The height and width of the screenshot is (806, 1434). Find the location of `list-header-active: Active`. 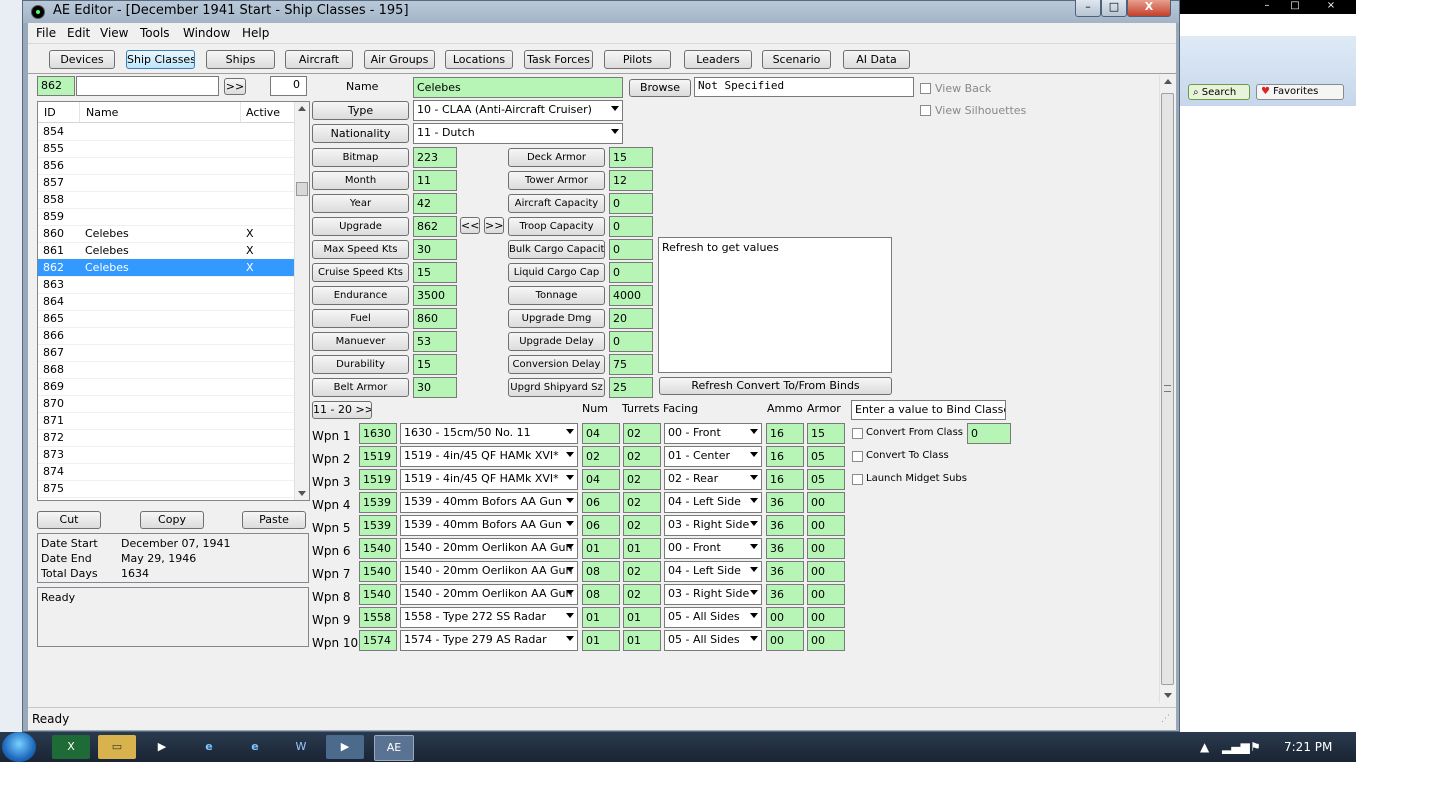

list-header-active: Active is located at coordinates (263, 112).